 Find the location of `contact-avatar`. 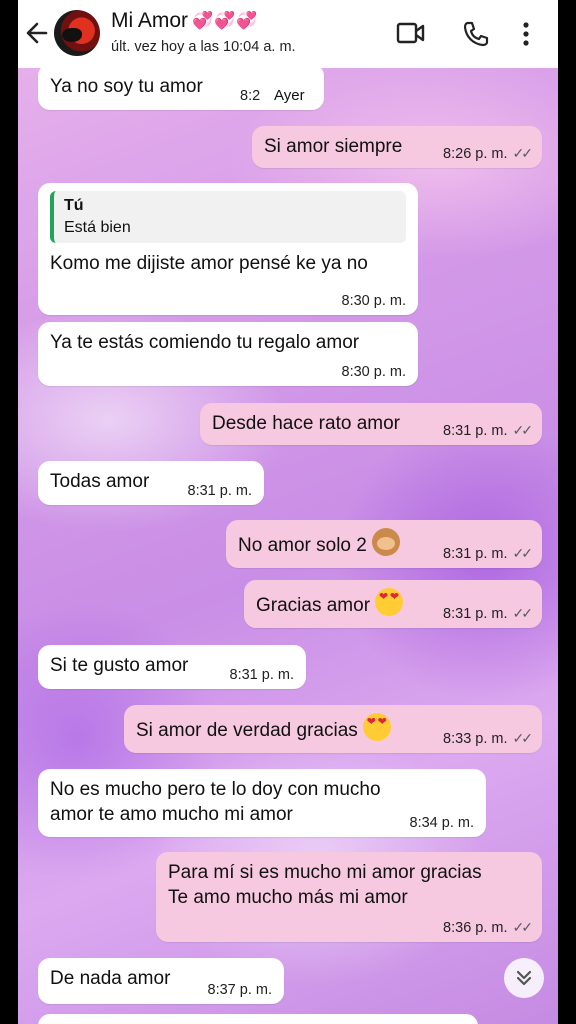

contact-avatar is located at coordinates (77, 33).